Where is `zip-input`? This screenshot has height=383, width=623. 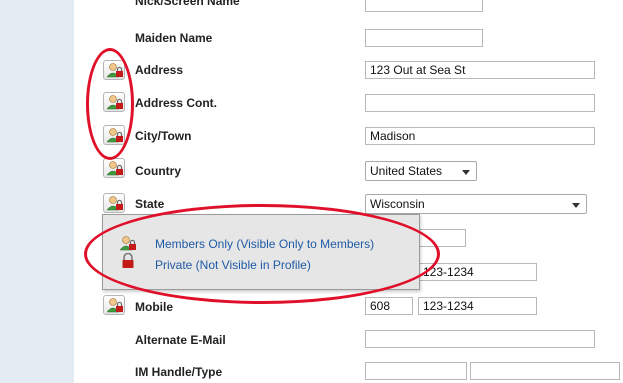
zip-input is located at coordinates (442, 238).